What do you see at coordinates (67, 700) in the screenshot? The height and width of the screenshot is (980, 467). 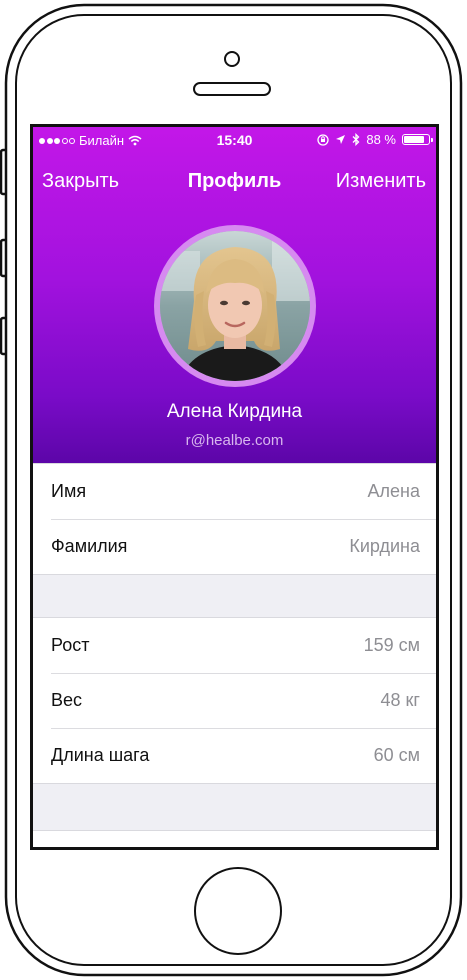 I see `row-label: Вес` at bounding box center [67, 700].